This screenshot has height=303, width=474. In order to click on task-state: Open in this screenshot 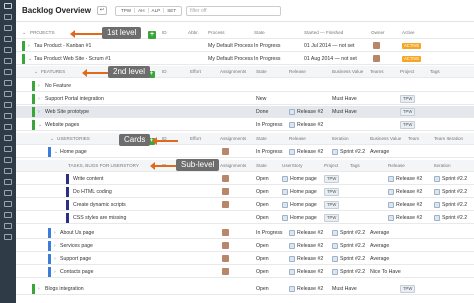, I will do `click(262, 205)`.